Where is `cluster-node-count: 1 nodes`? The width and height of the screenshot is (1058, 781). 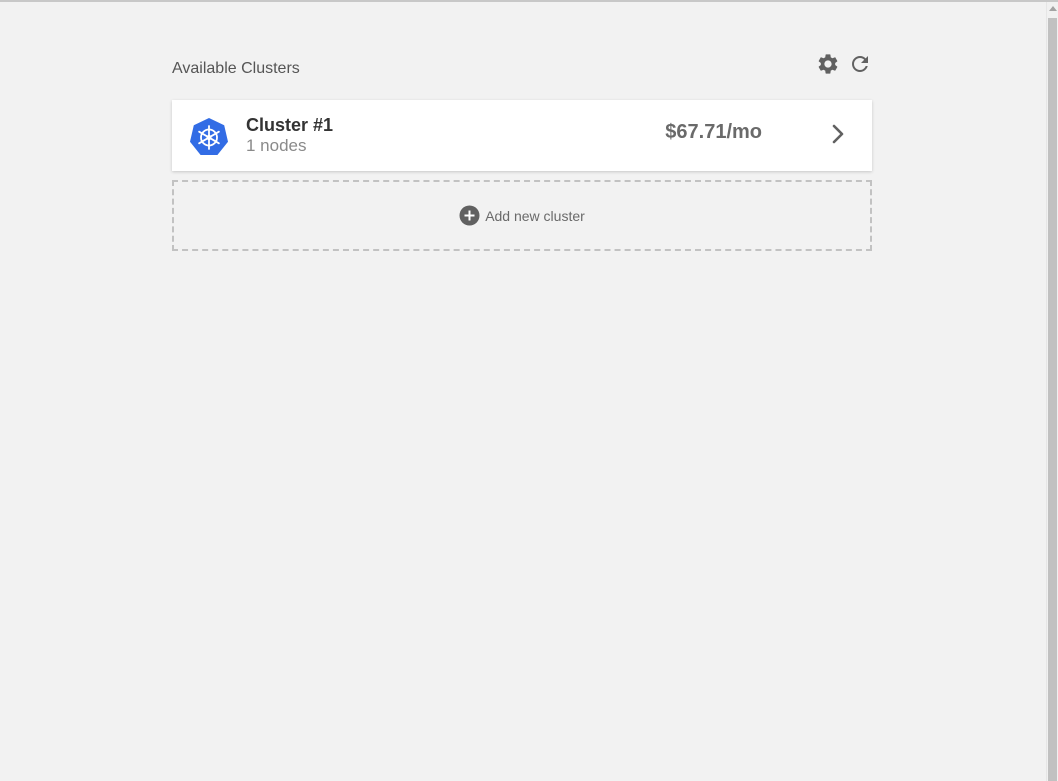 cluster-node-count: 1 nodes is located at coordinates (276, 145).